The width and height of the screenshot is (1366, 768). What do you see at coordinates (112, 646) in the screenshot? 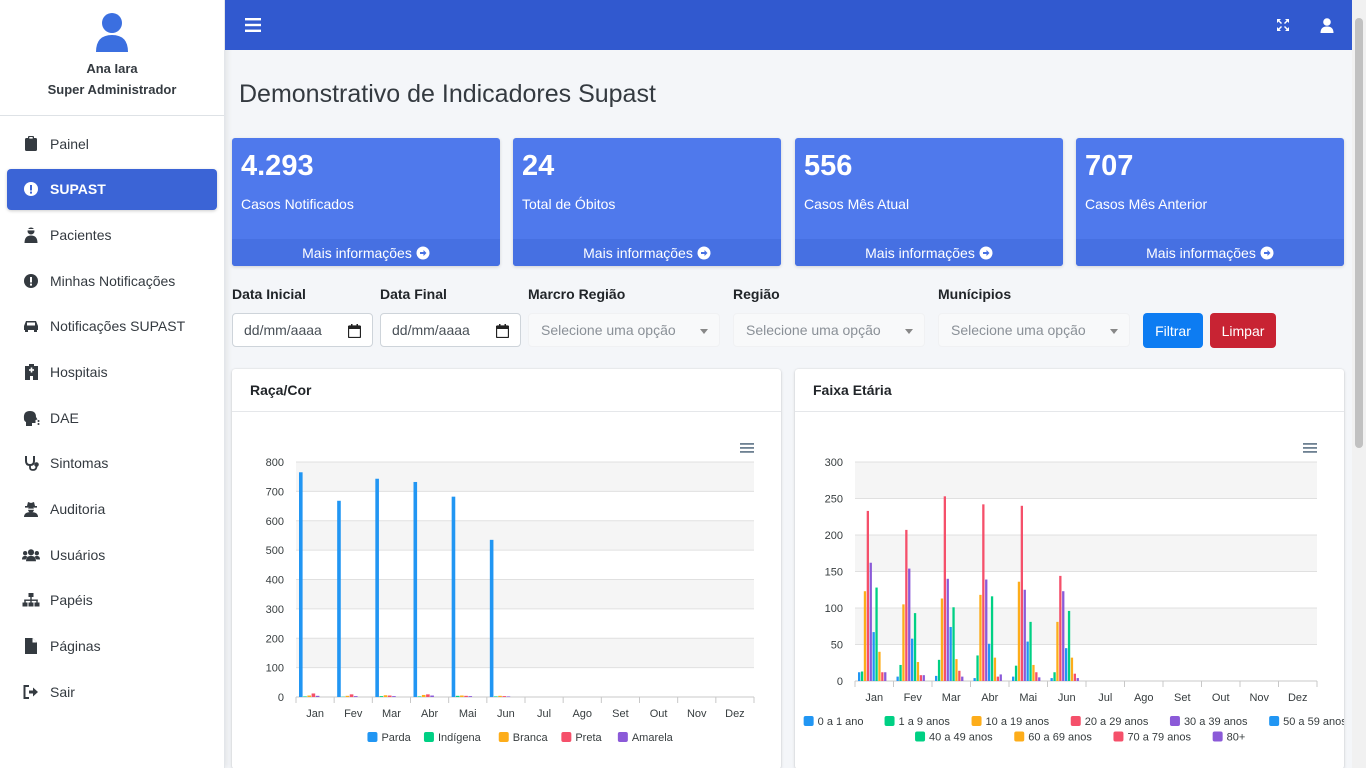
I see `sidebar-item-páginas: Páginas` at bounding box center [112, 646].